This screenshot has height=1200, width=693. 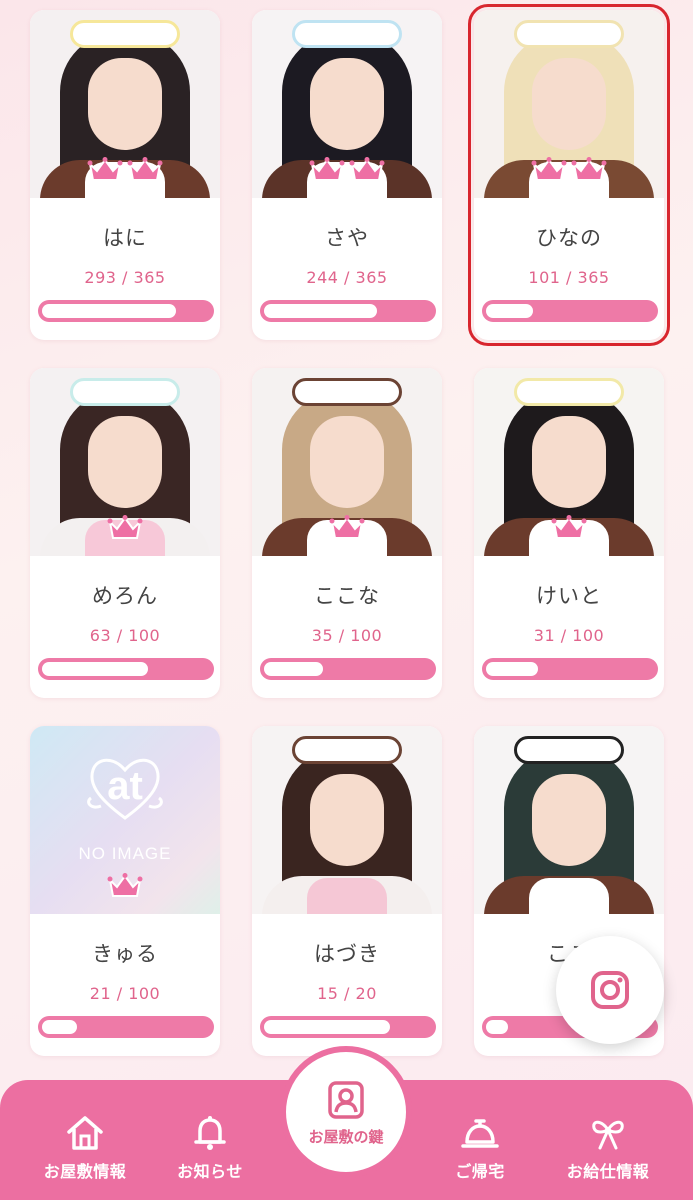 I want to click on bell-icon, so click(x=210, y=1133).